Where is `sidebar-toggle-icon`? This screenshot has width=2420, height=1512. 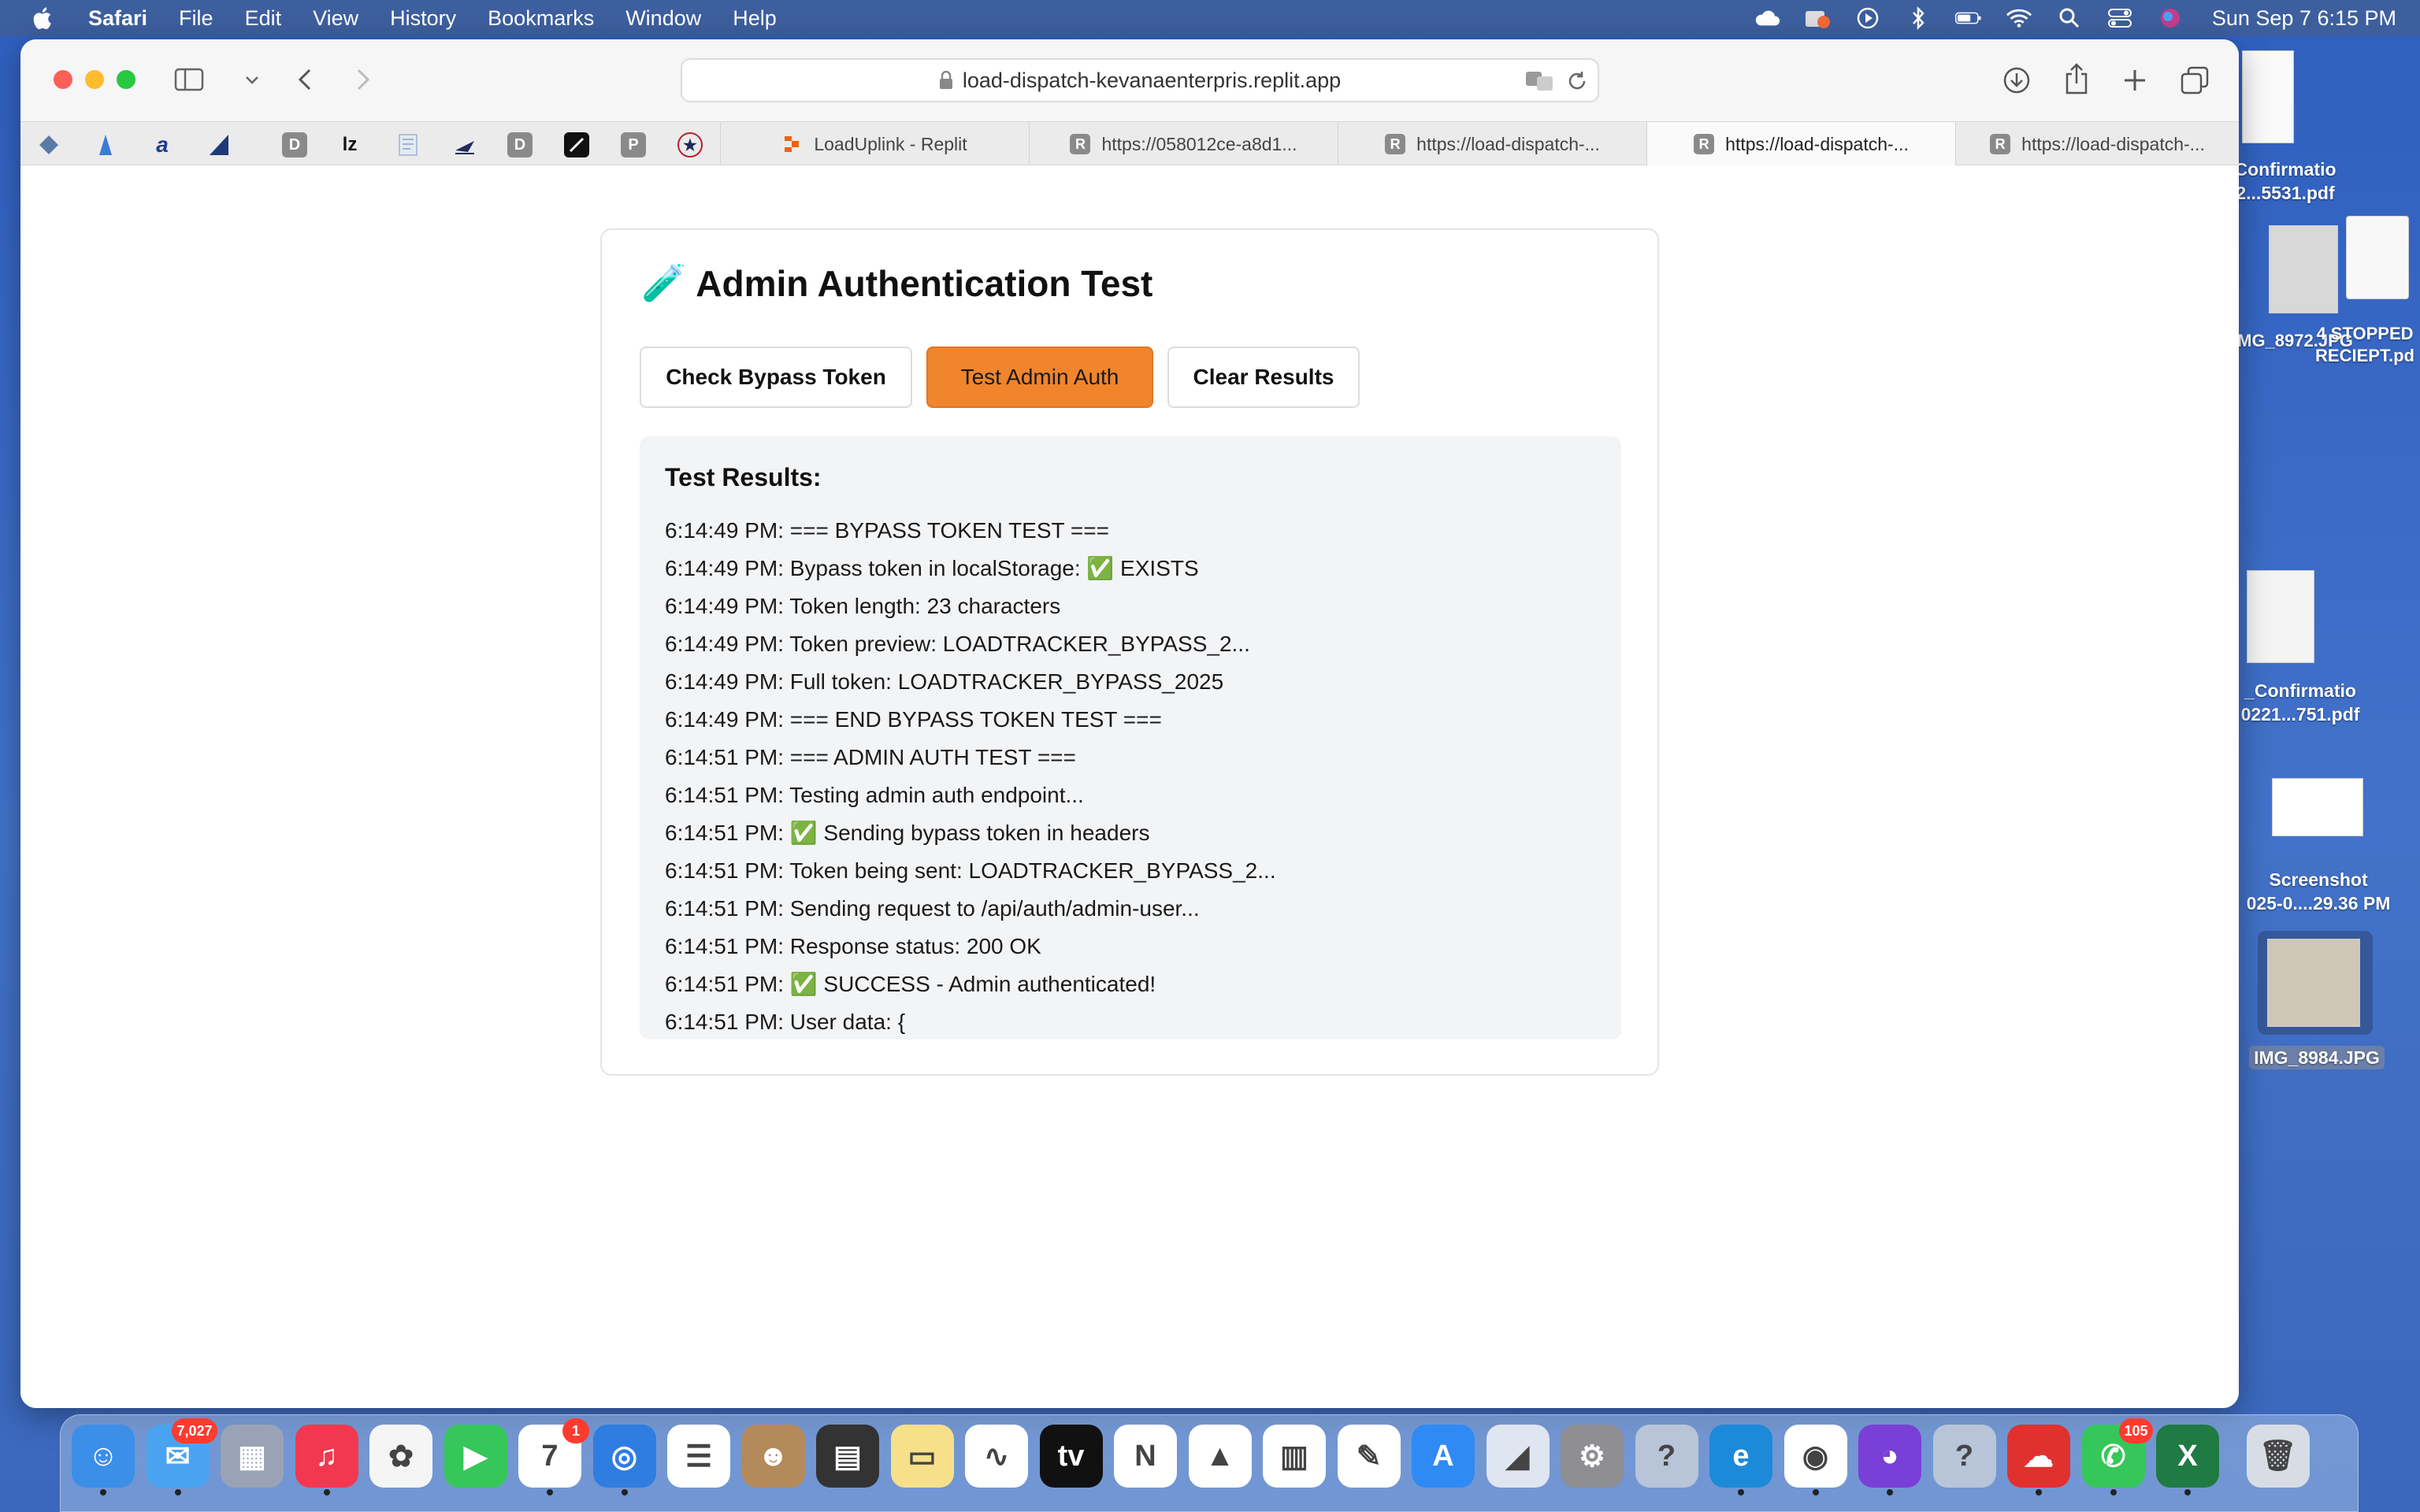
sidebar-toggle-icon is located at coordinates (189, 79).